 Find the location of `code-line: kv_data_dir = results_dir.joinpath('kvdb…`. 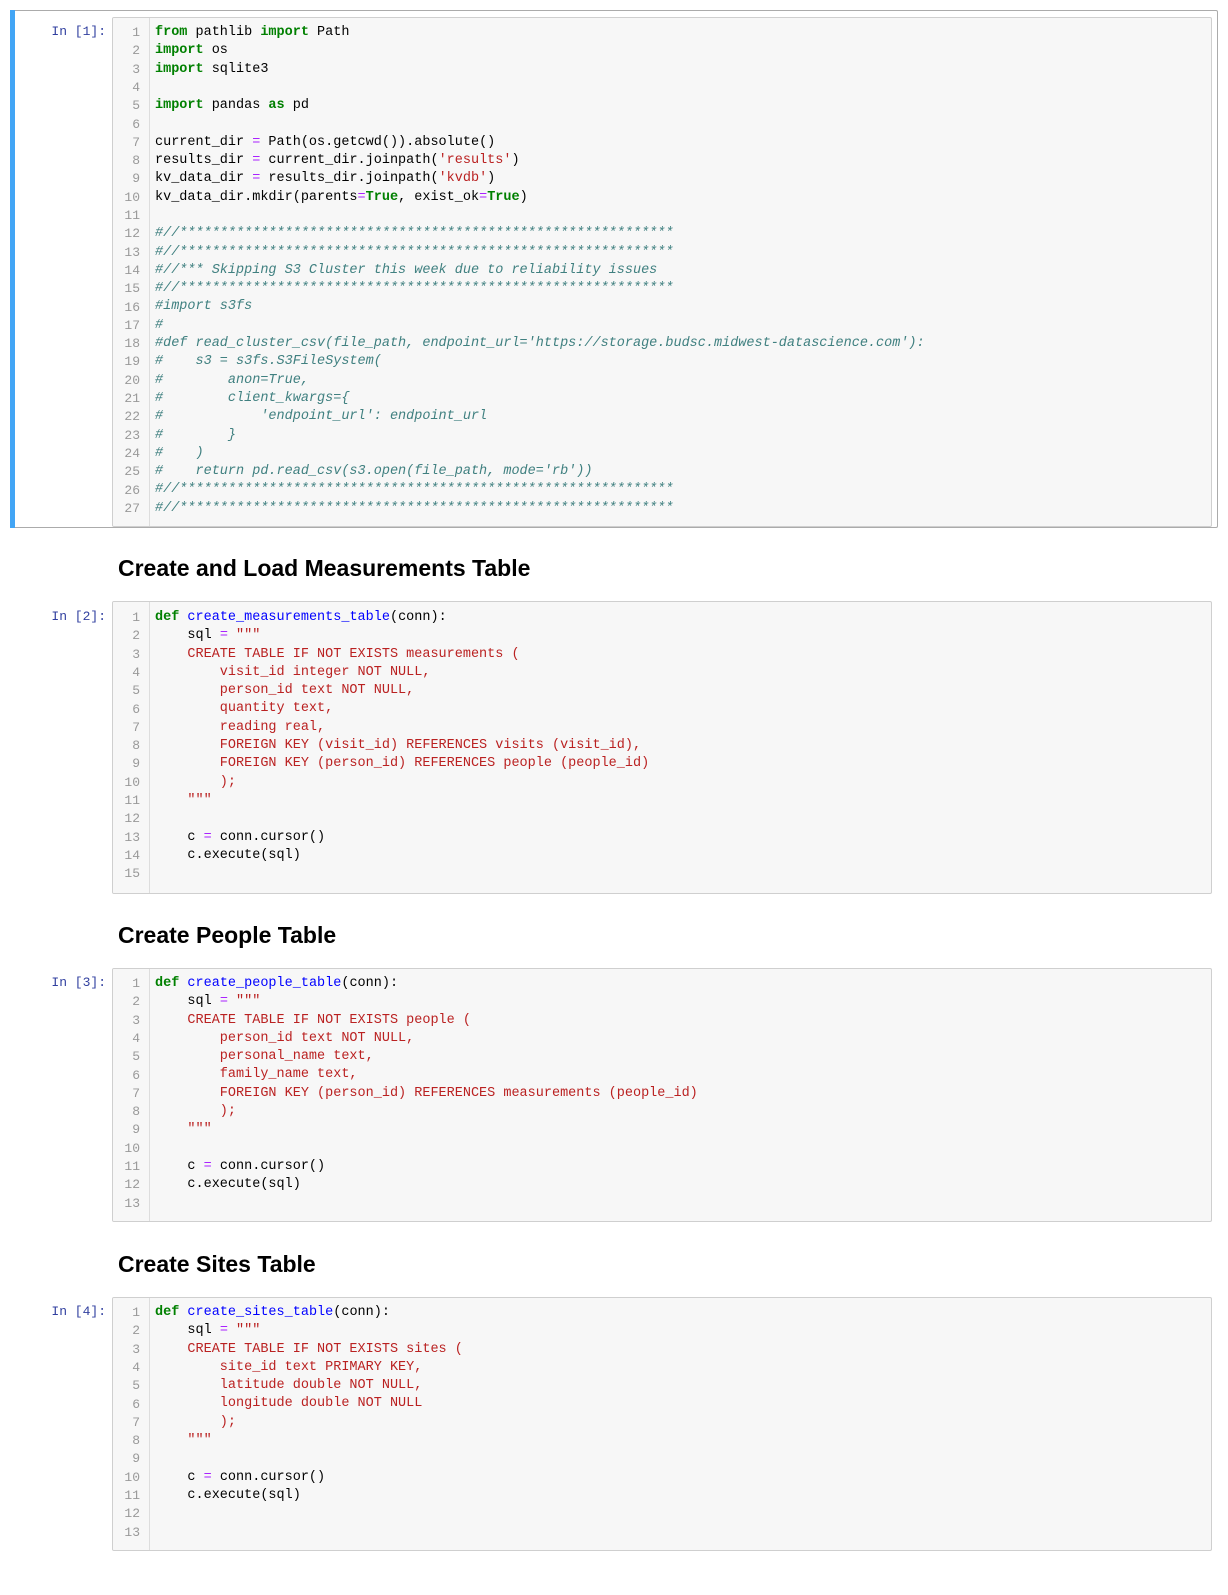

code-line: kv_data_dir = results_dir.joinpath('kvdb… is located at coordinates (540, 179).